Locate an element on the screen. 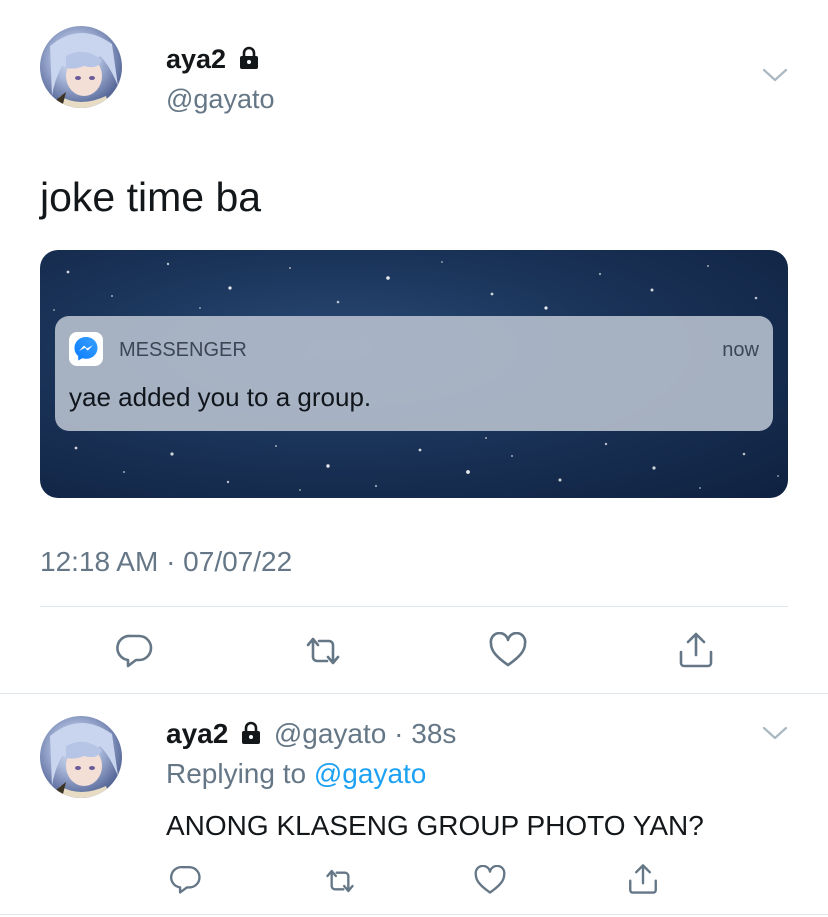  tweet-timestamp: 12:18 AM · 07/07/22 is located at coordinates (166, 562).